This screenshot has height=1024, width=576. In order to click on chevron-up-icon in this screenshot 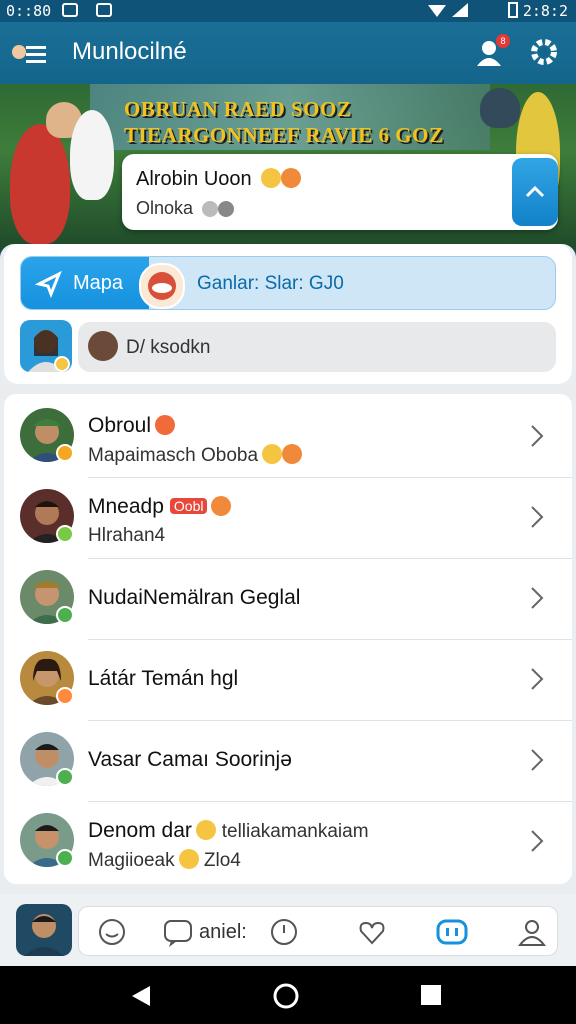, I will do `click(535, 191)`.